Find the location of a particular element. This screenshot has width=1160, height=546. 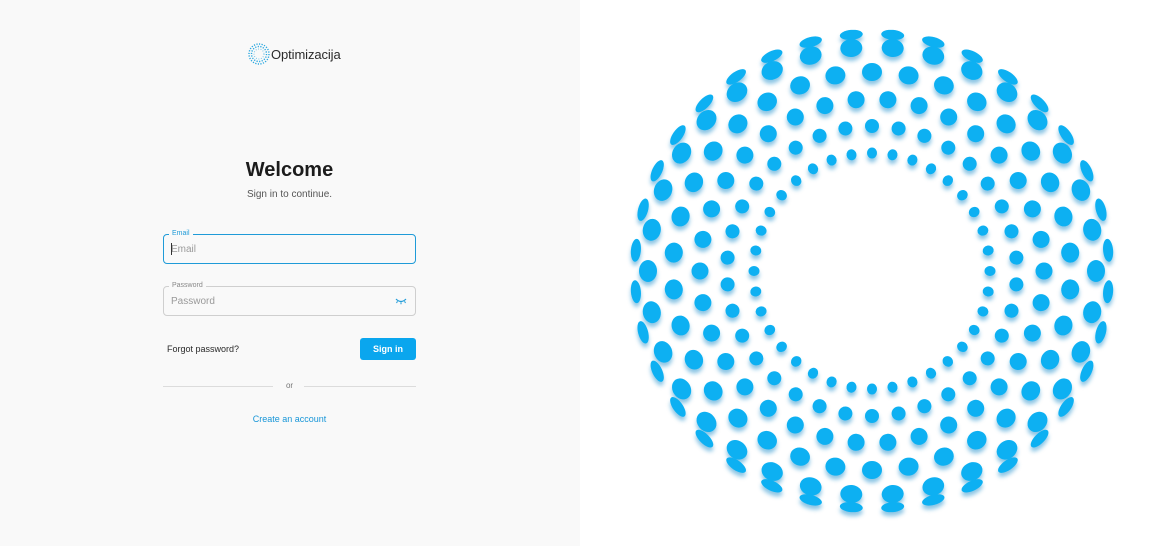

email-input is located at coordinates (289, 249).